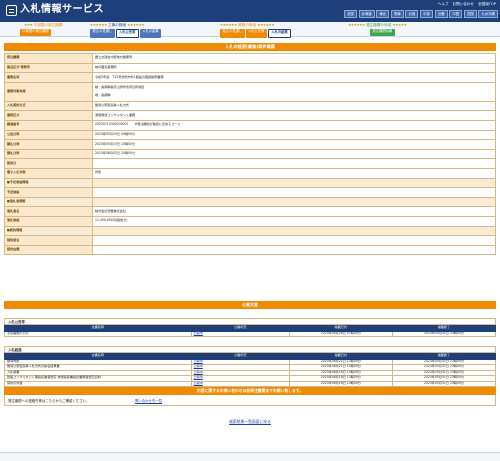 The width and height of the screenshot is (500, 461). Describe the element at coordinates (456, 14) in the screenshot. I see `region-tab-chugoku: 中国` at that location.